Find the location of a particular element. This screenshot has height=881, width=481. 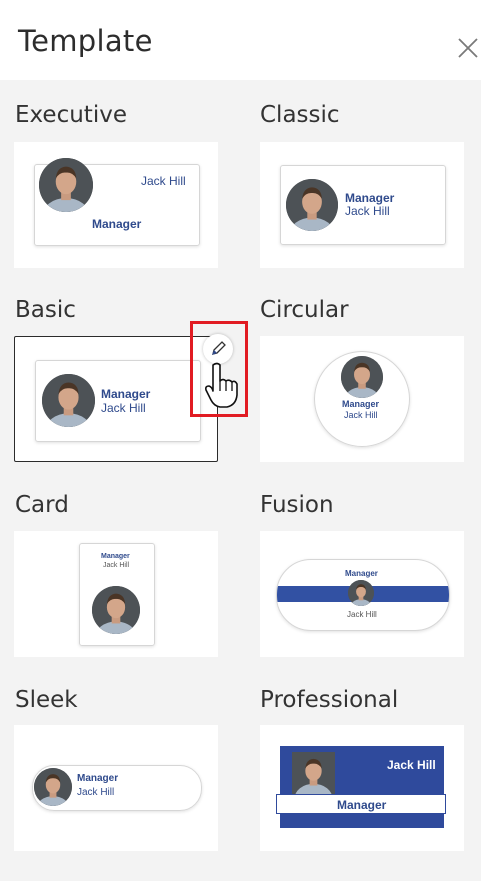

template-label-classic: Classic is located at coordinates (300, 115).